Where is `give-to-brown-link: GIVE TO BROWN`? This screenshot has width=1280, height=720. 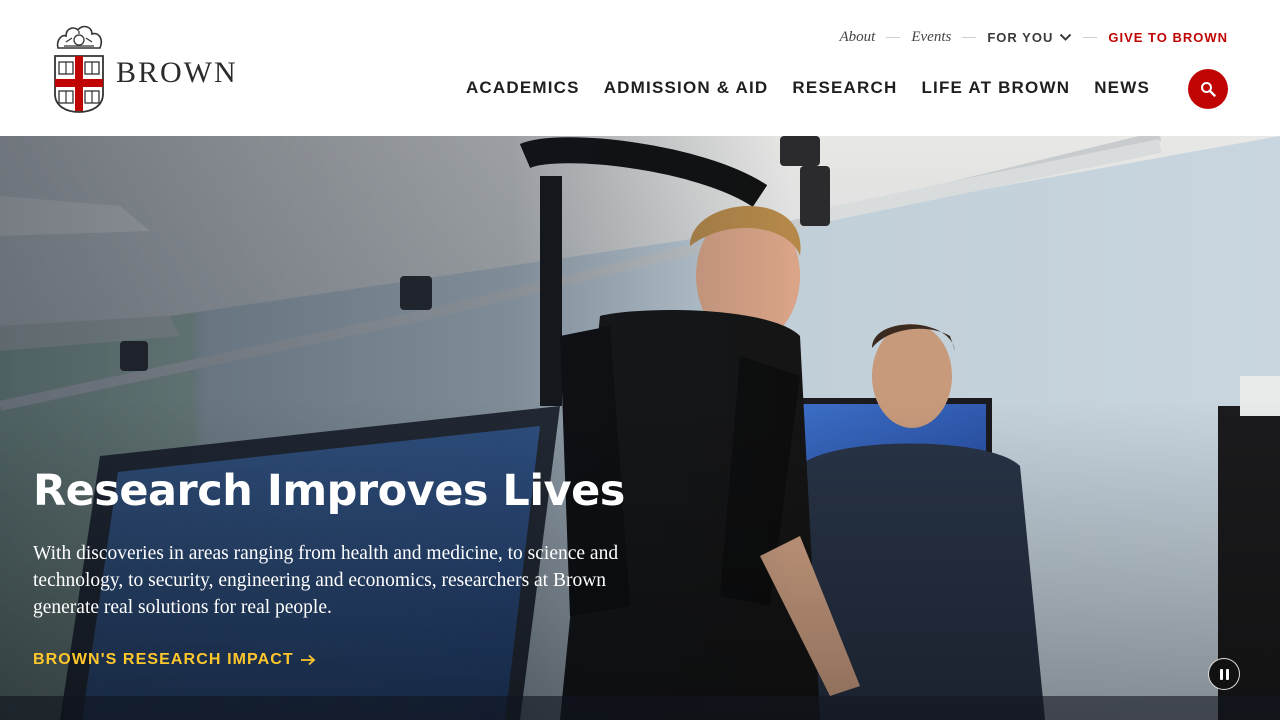
give-to-brown-link: GIVE TO BROWN is located at coordinates (1168, 37).